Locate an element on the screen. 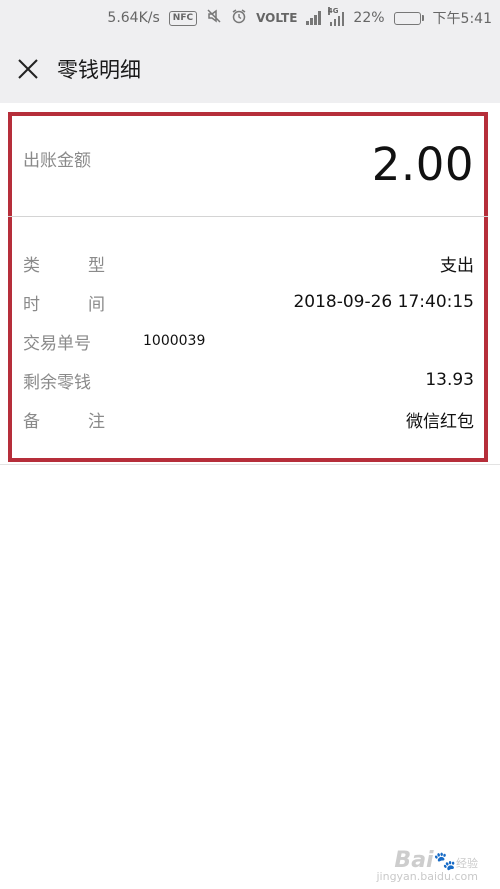  battery-icon is located at coordinates (408, 18).